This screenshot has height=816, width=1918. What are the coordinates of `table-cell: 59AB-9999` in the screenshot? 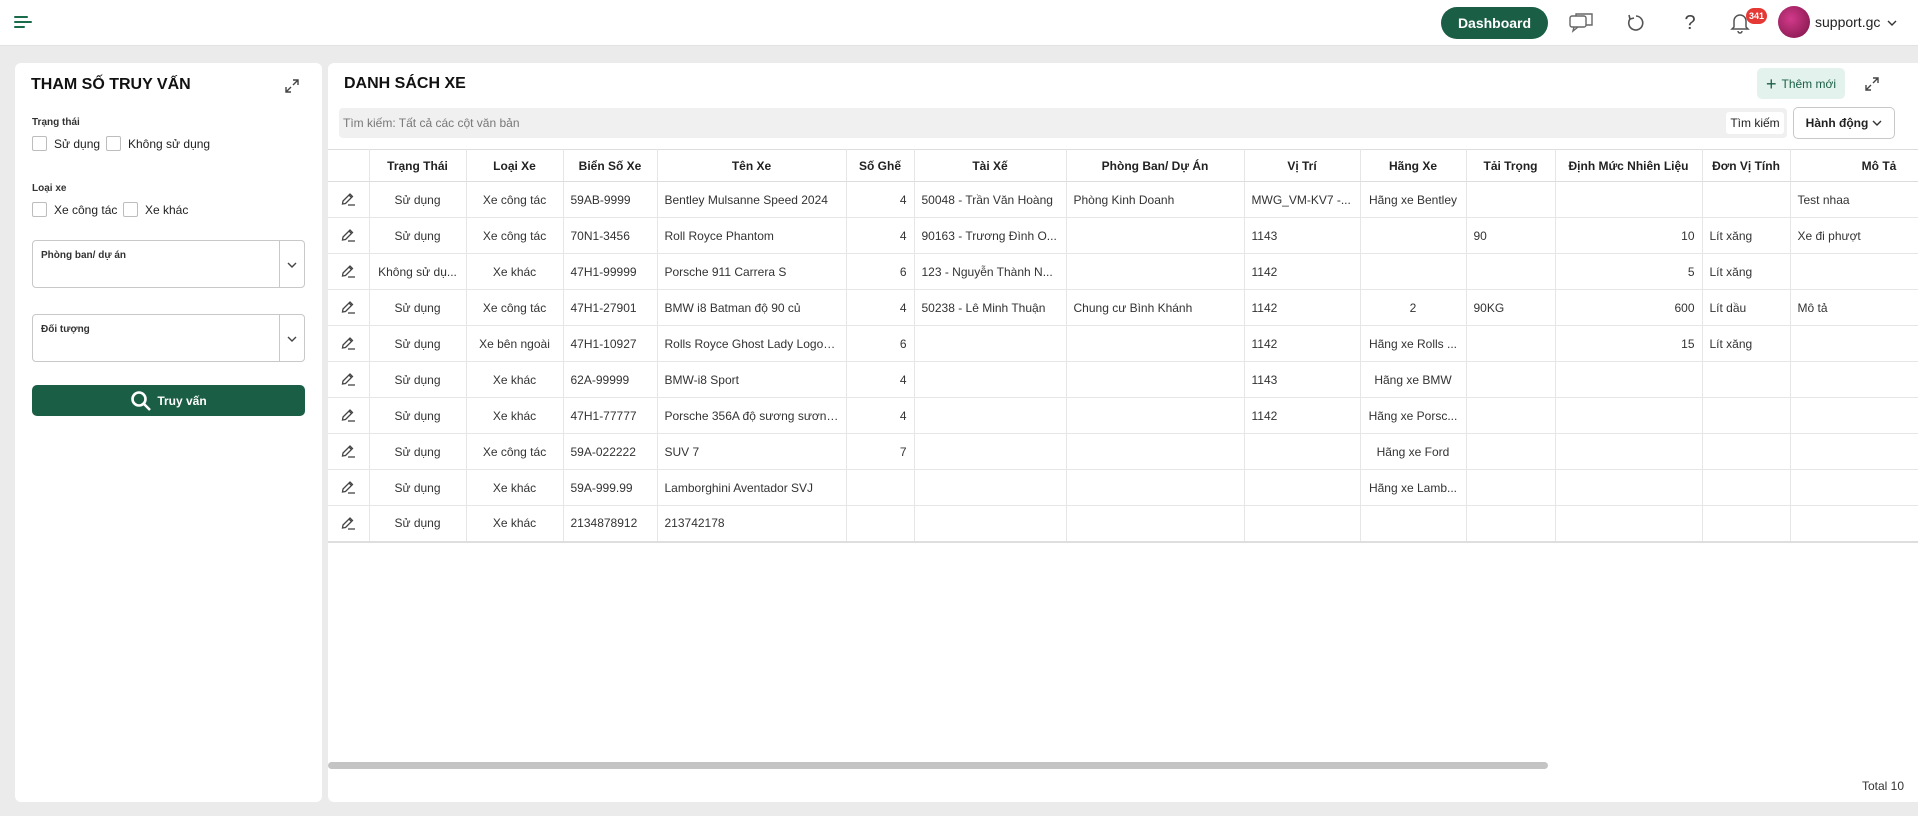 It's located at (610, 199).